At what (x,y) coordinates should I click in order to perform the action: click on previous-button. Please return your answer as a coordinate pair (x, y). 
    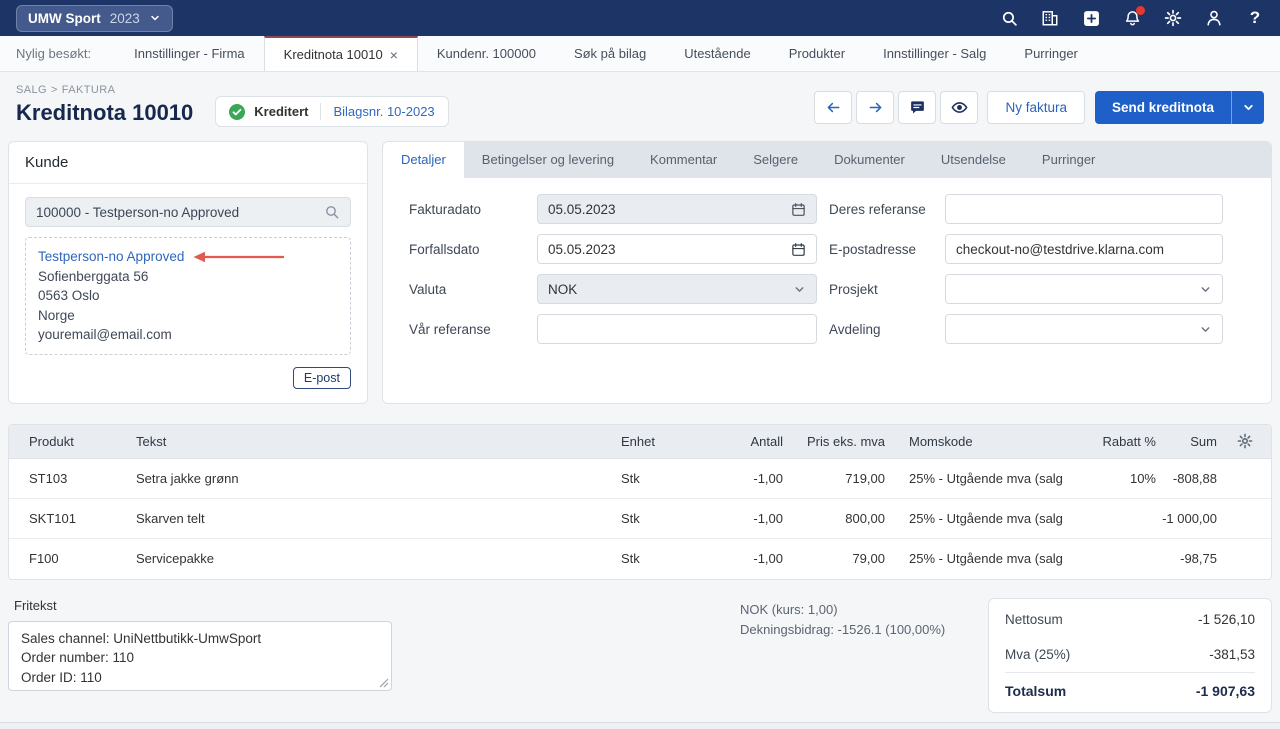
    Looking at the image, I should click on (833, 107).